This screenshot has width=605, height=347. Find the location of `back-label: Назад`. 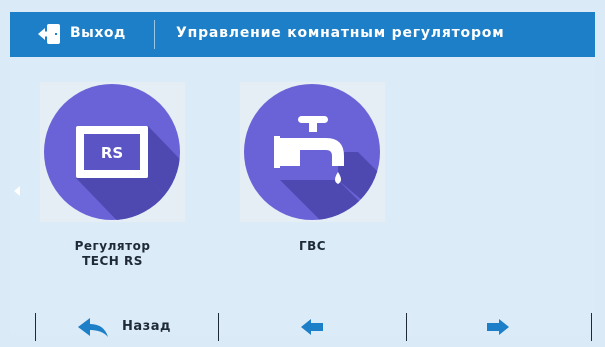

back-label: Назад is located at coordinates (146, 326).